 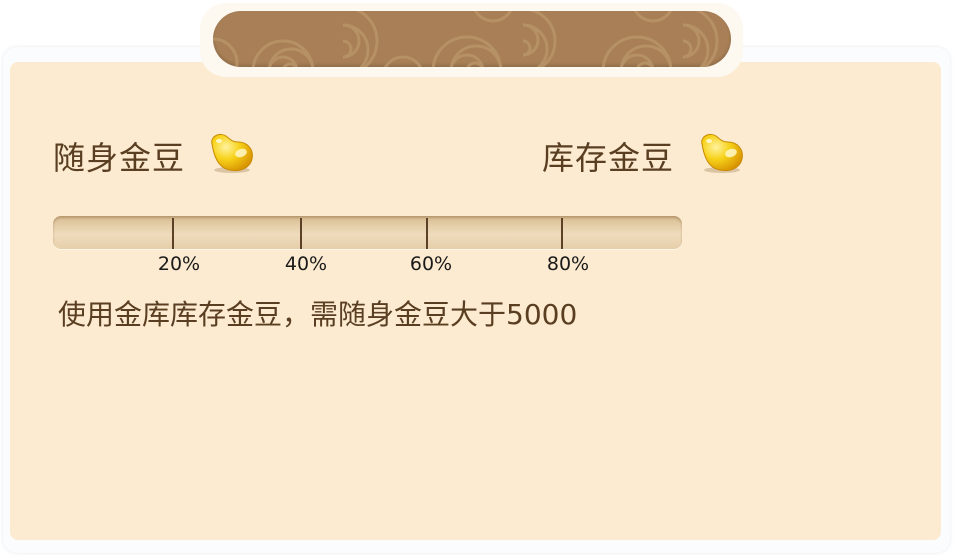 What do you see at coordinates (306, 264) in the screenshot?
I see `tick-label-40: 40%` at bounding box center [306, 264].